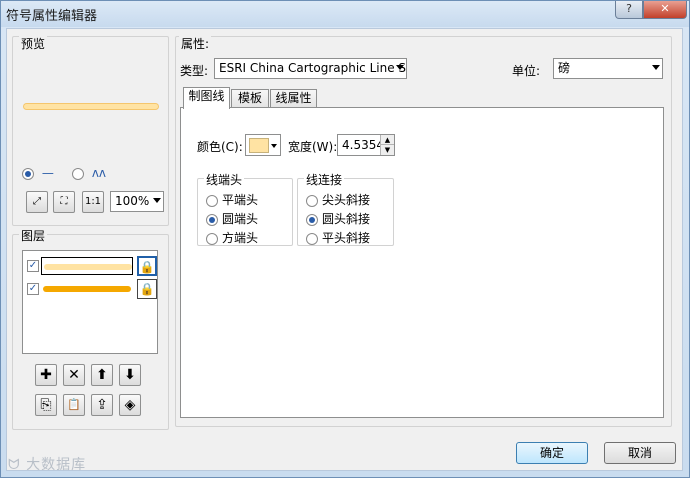  What do you see at coordinates (665, 10) in the screenshot?
I see `close-button: ✕` at bounding box center [665, 10].